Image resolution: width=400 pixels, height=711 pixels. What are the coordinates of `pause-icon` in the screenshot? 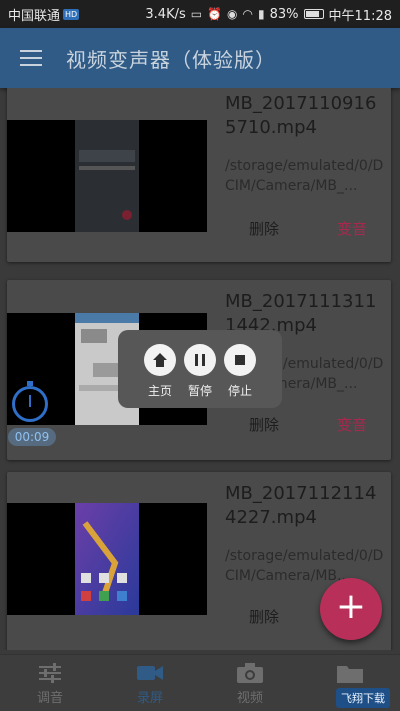 It's located at (200, 360).